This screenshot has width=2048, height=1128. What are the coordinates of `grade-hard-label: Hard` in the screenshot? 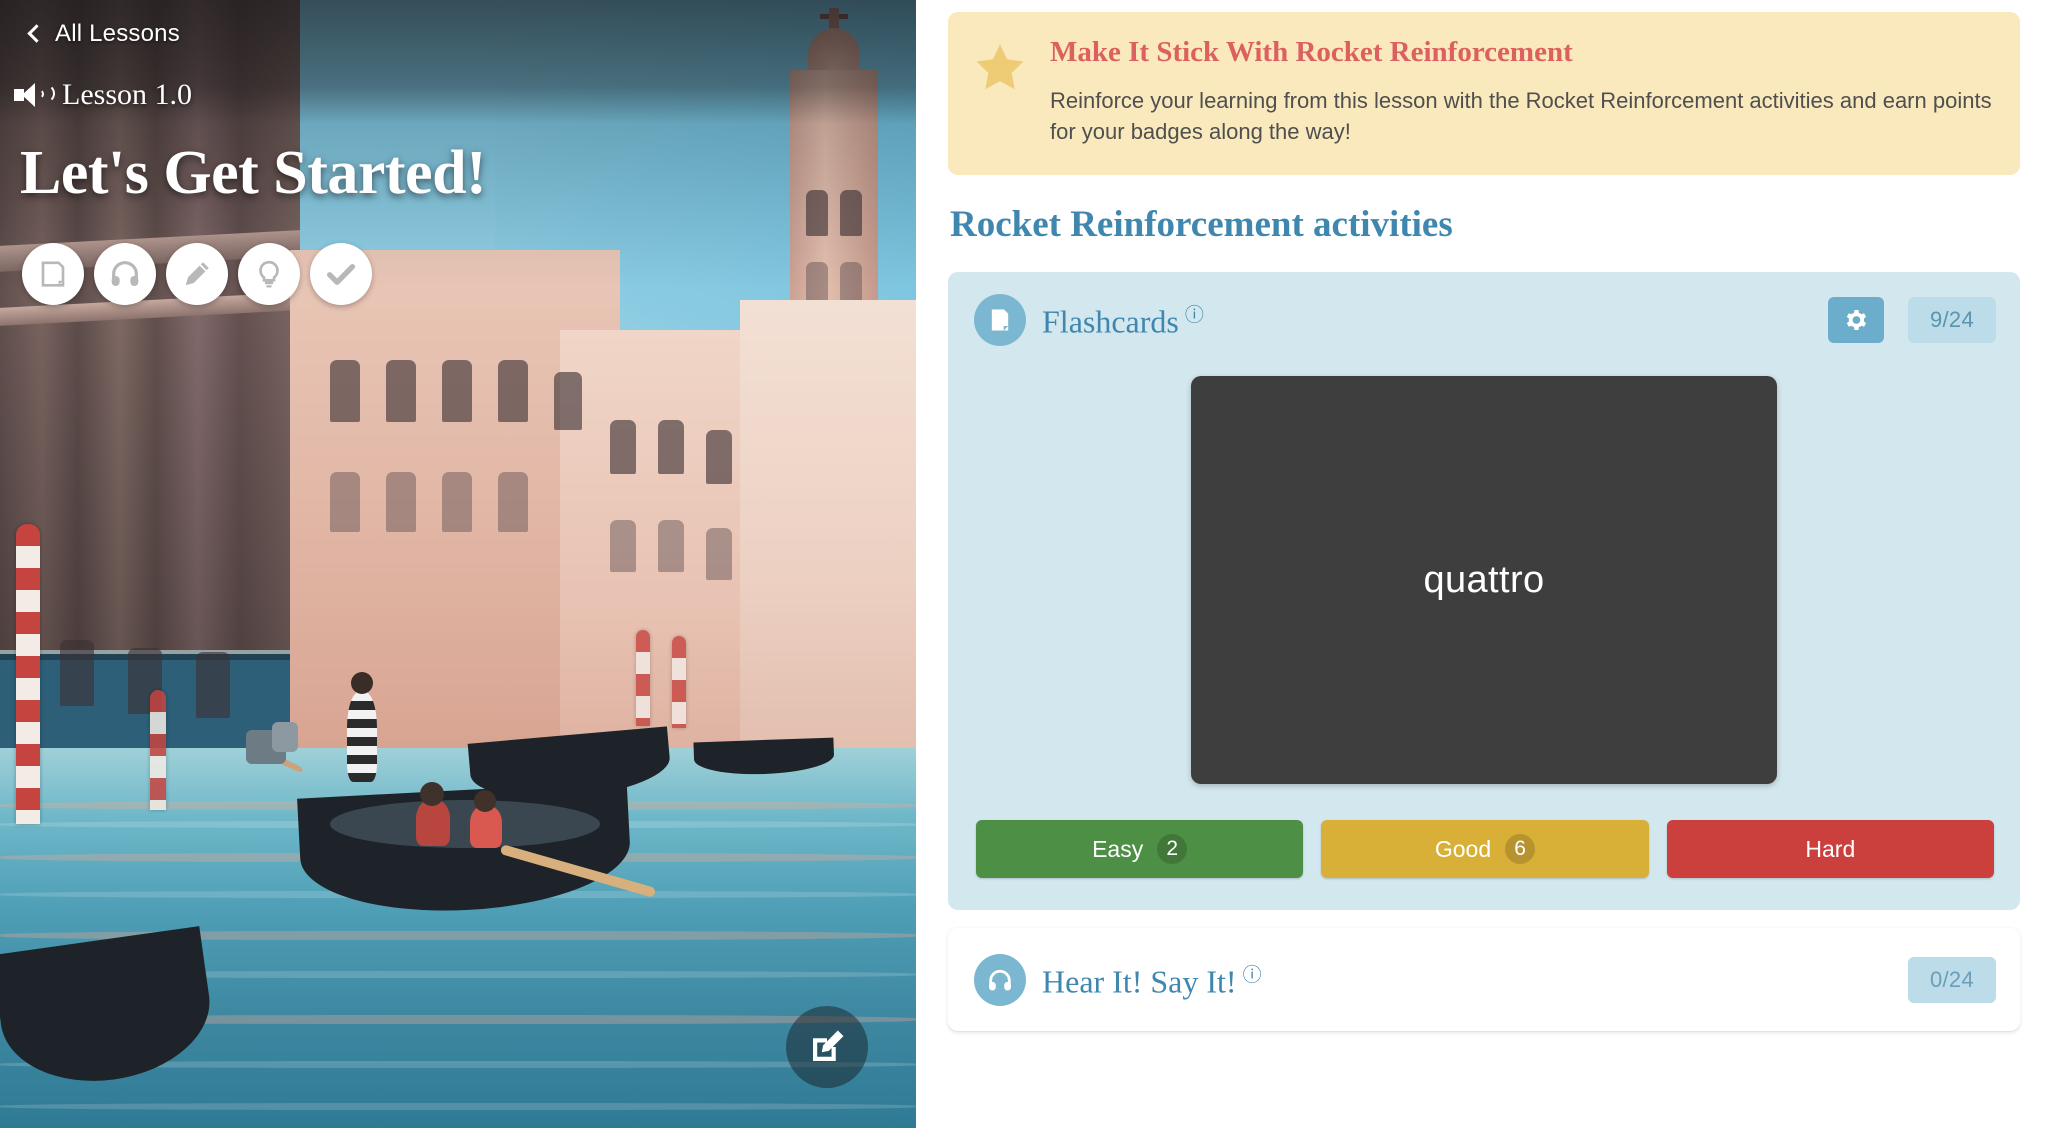 It's located at (1830, 848).